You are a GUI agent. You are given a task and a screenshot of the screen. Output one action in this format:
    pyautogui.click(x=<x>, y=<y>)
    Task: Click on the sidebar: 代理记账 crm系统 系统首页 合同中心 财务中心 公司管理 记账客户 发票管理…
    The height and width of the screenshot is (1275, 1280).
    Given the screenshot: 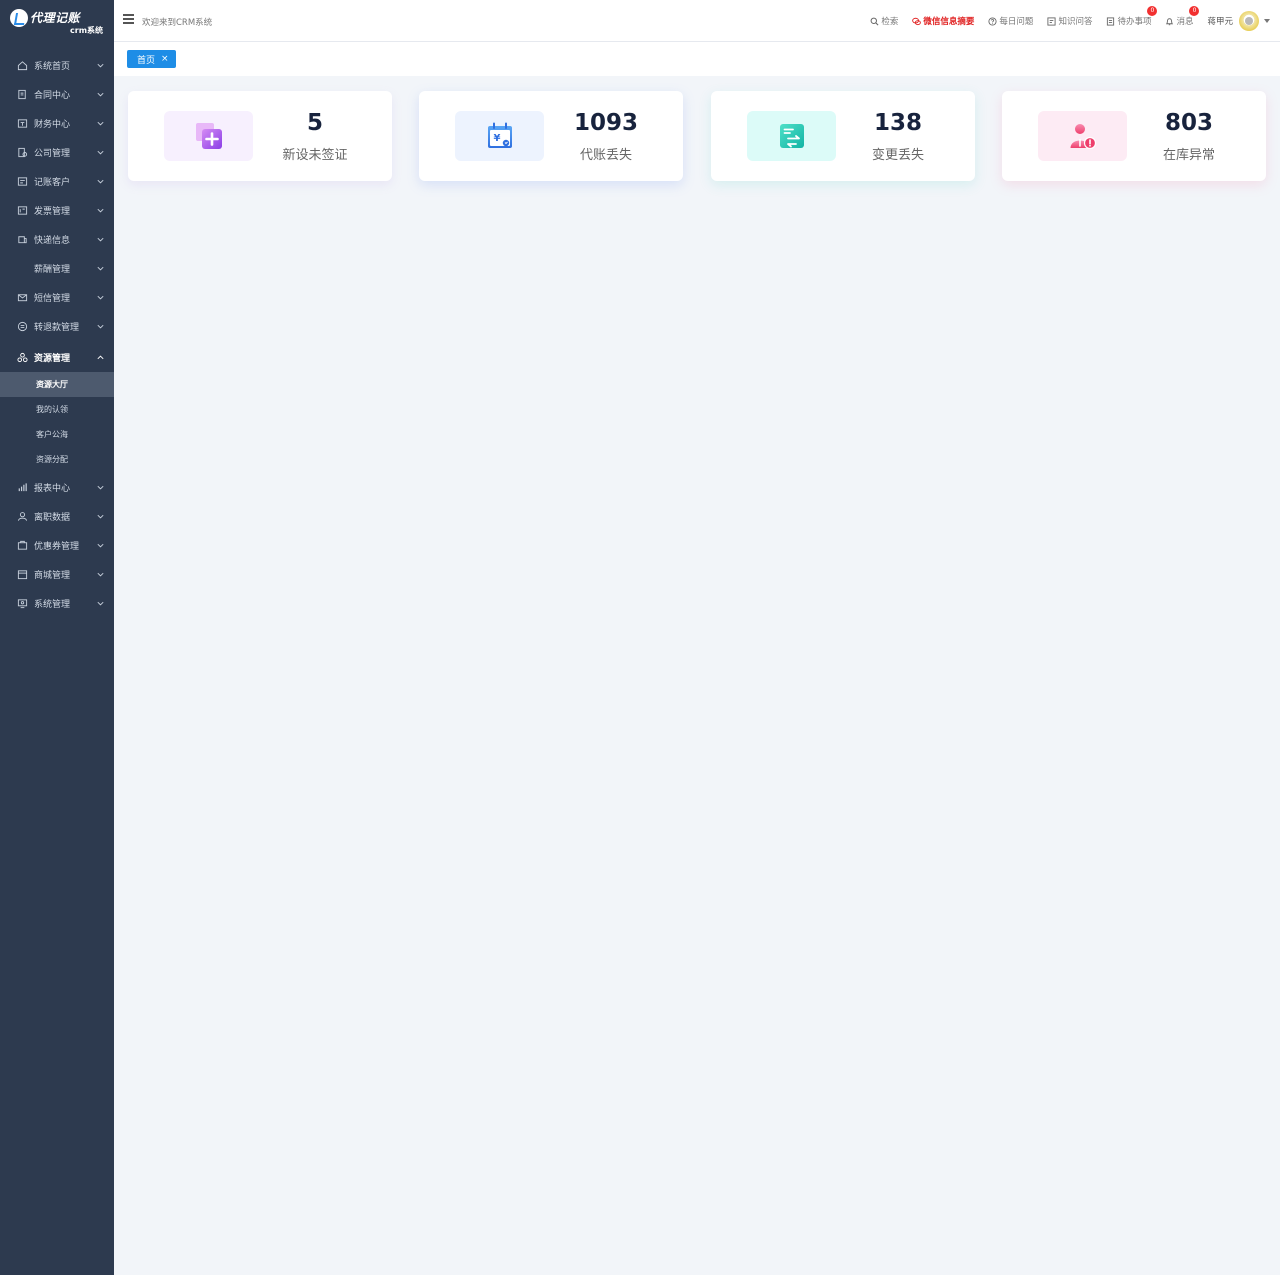 What is the action you would take?
    pyautogui.click(x=57, y=637)
    